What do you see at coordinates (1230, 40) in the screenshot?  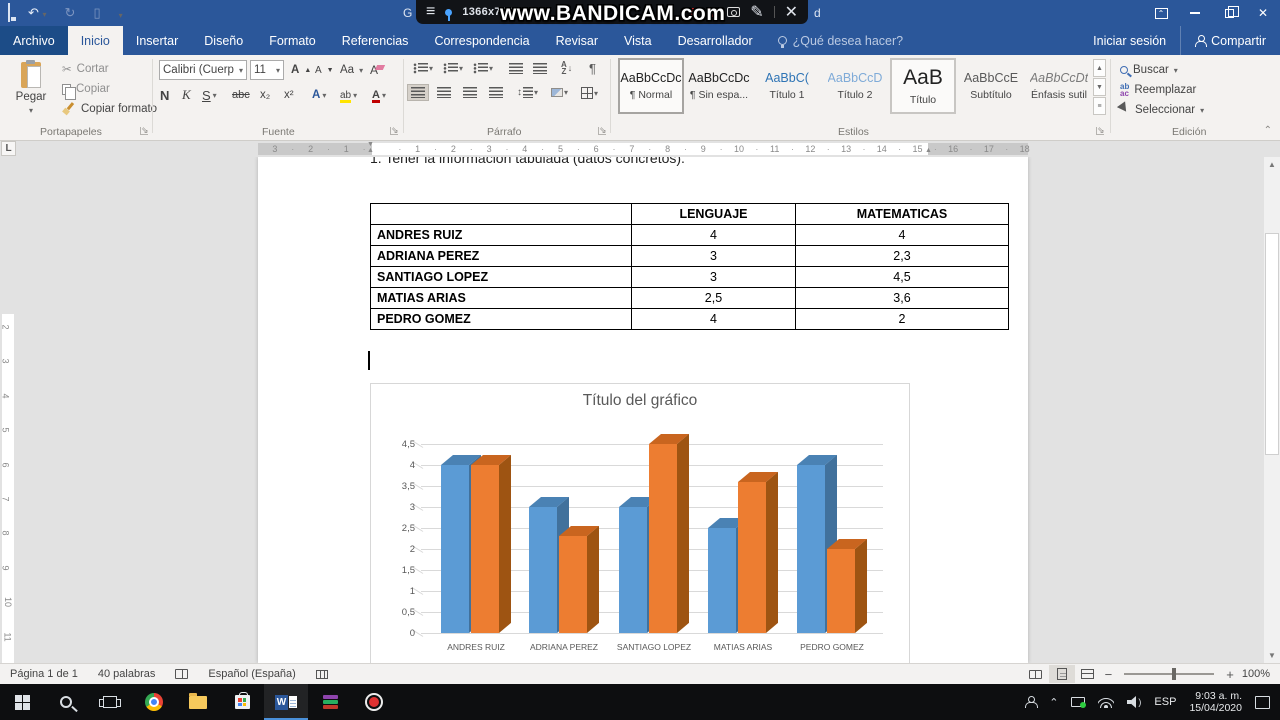 I see `share-button: Compartir` at bounding box center [1230, 40].